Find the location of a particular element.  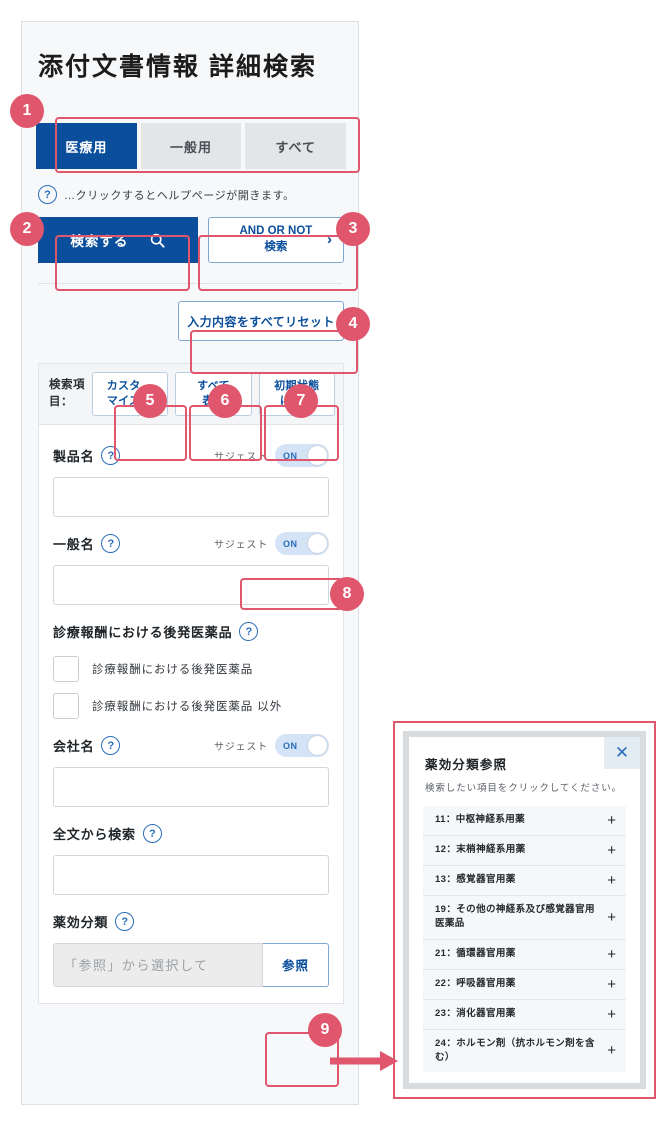

list-item-label: 11：中枢神経系用薬 is located at coordinates (480, 820).